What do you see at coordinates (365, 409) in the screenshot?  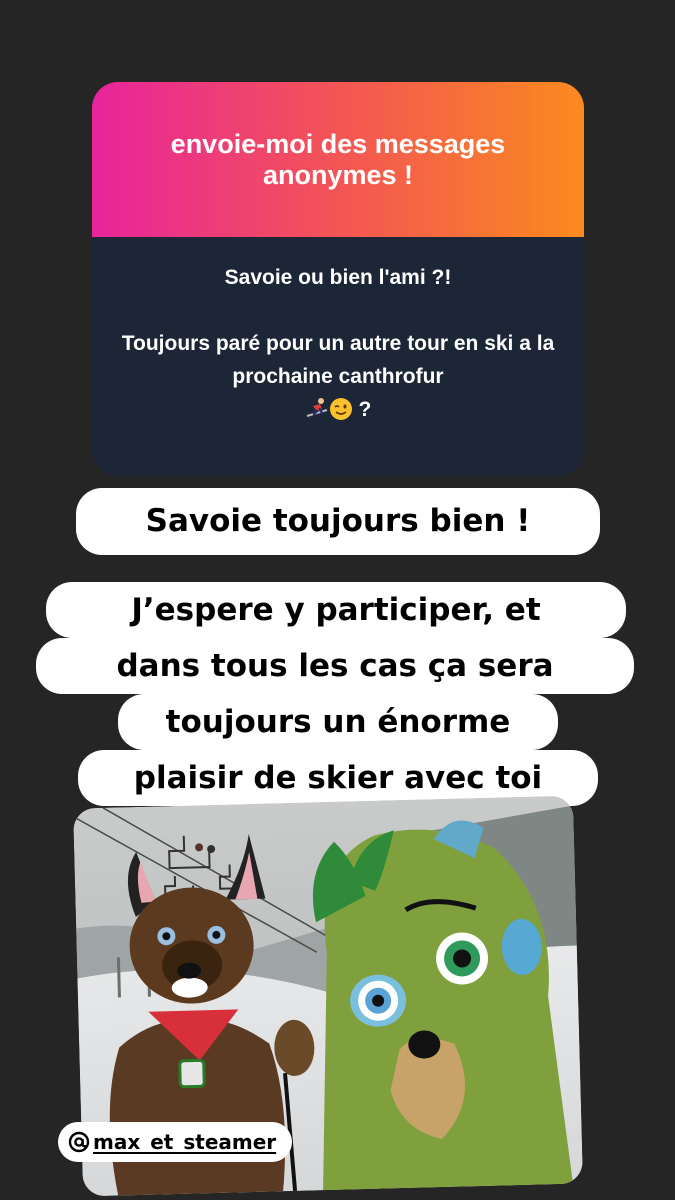 I see `question-mark: ?` at bounding box center [365, 409].